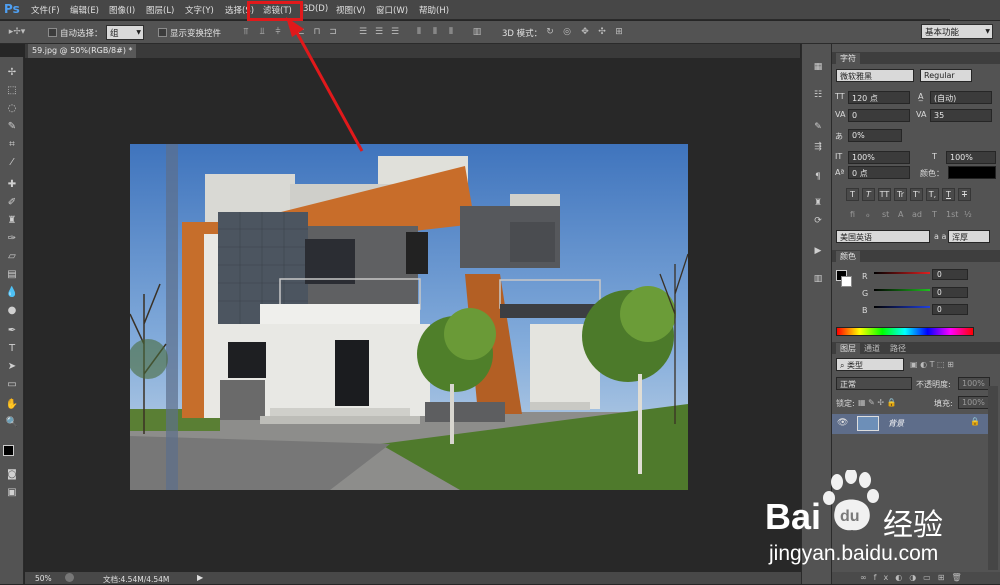 The image size is (1000, 585). What do you see at coordinates (948, 194) in the screenshot?
I see `underline-button: T` at bounding box center [948, 194].